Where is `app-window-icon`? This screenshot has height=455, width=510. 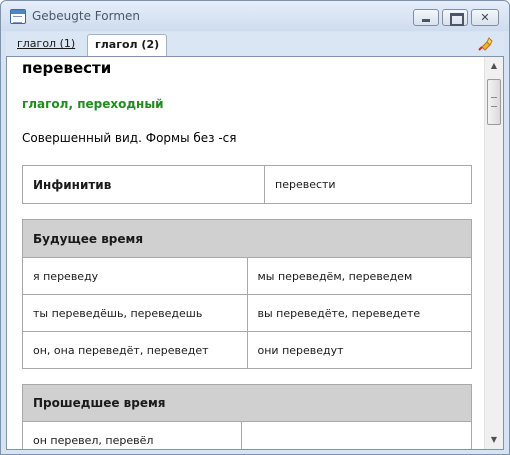 app-window-icon is located at coordinates (18, 16).